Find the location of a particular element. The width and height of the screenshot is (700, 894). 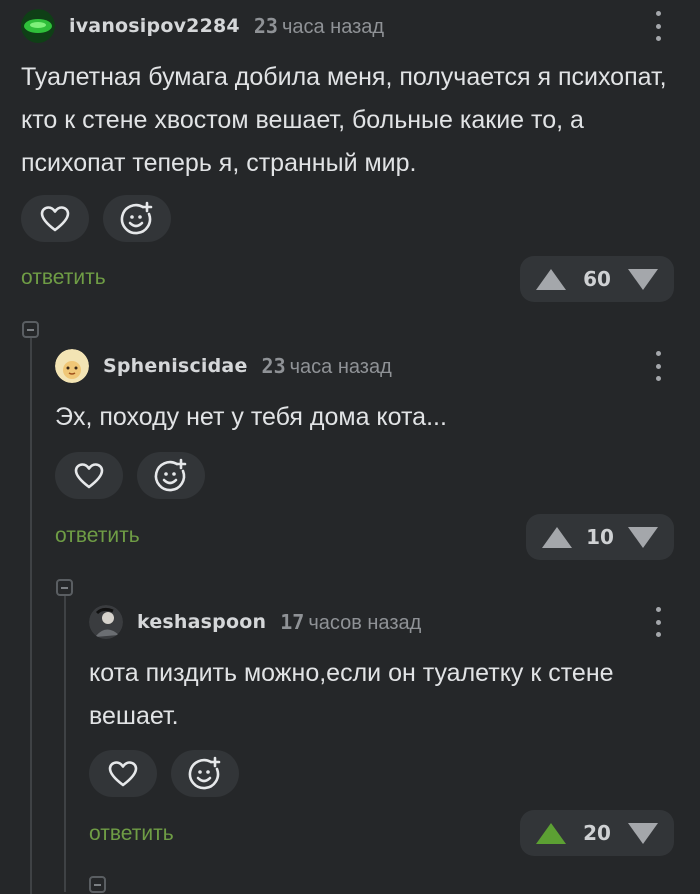

time-number: 17 is located at coordinates (292, 621).